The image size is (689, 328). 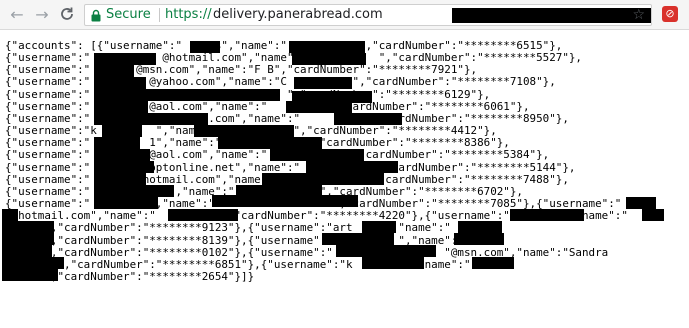 What do you see at coordinates (551, 15) in the screenshot?
I see `url-redaction` at bounding box center [551, 15].